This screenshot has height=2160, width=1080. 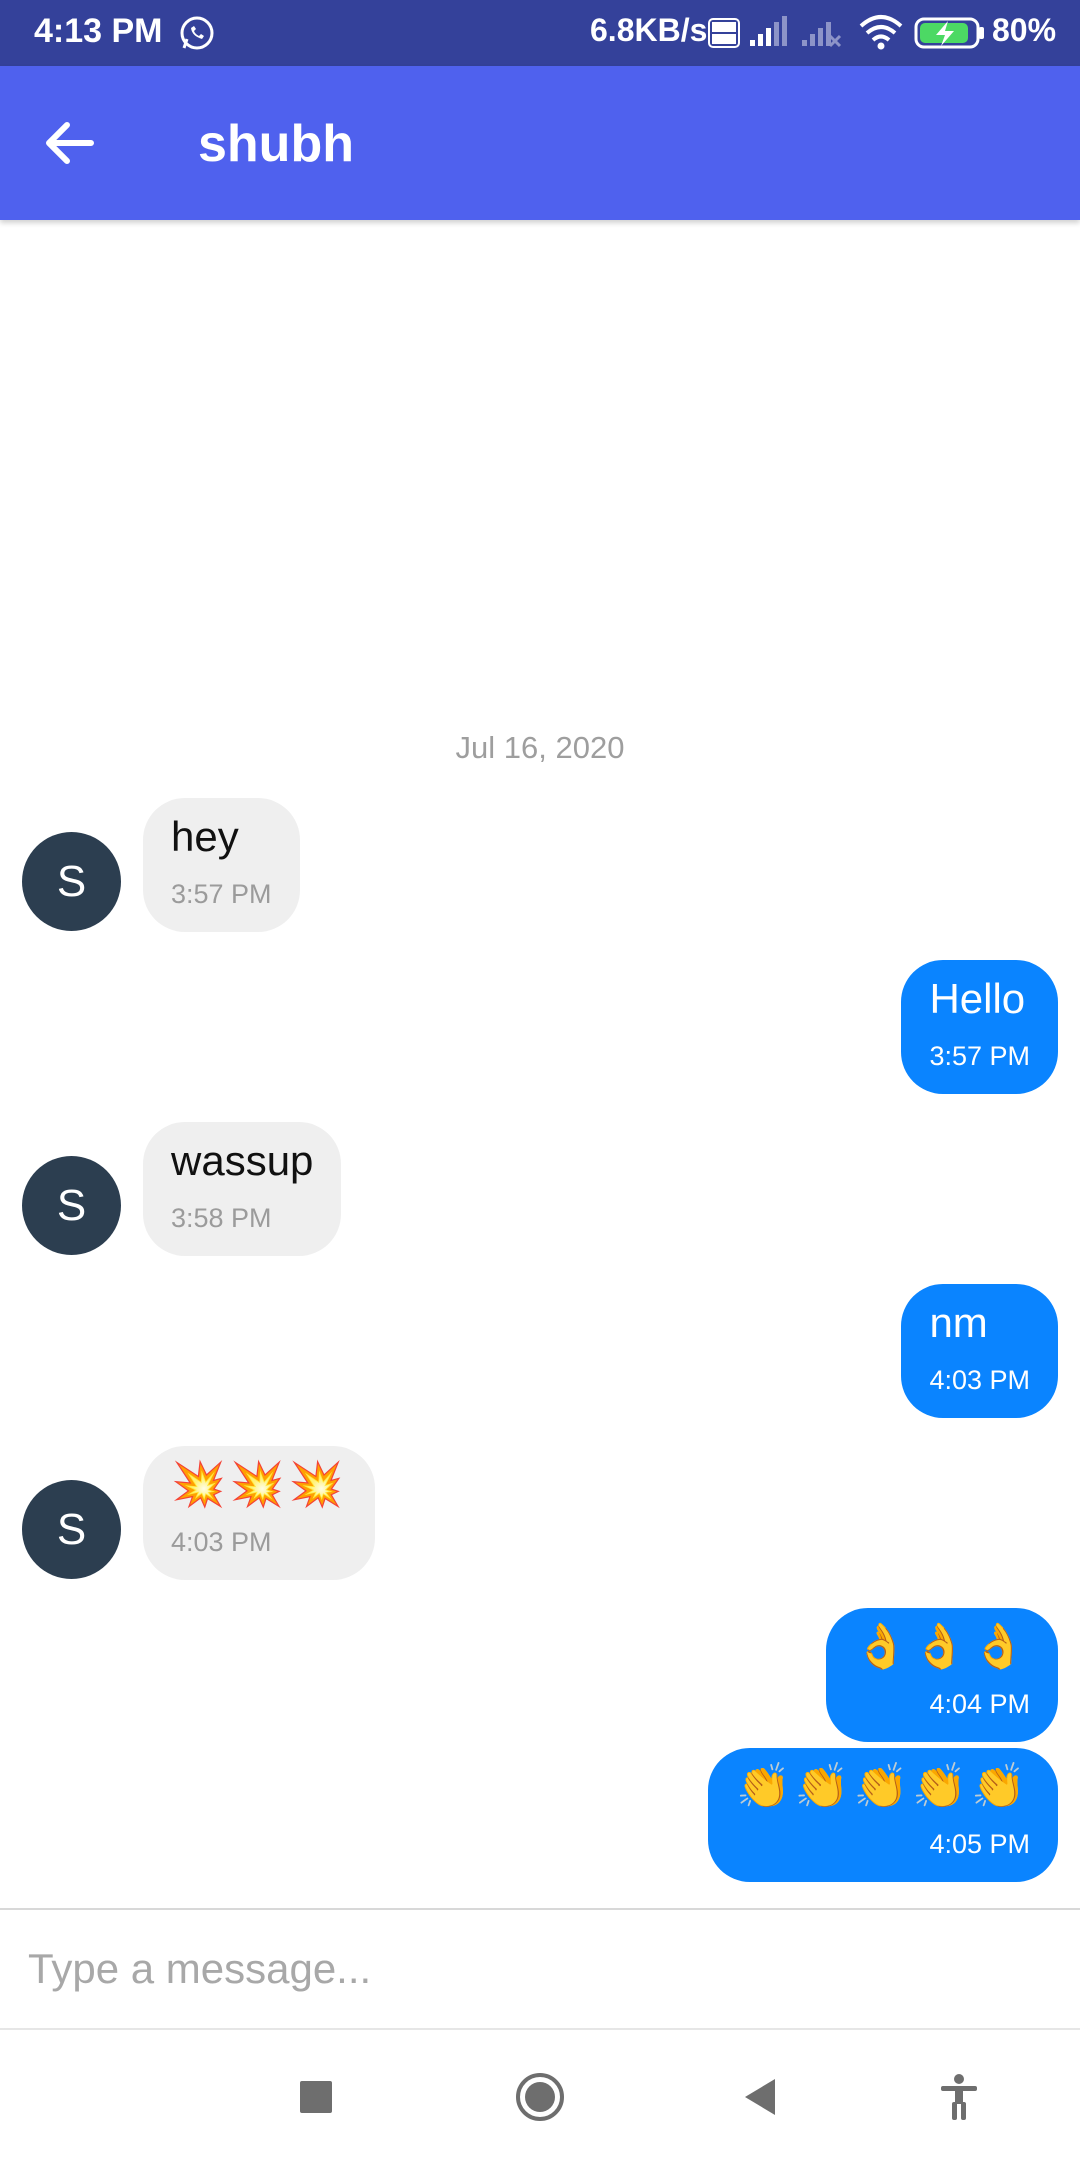 What do you see at coordinates (649, 30) in the screenshot?
I see `network-speed: 6.8KB/s` at bounding box center [649, 30].